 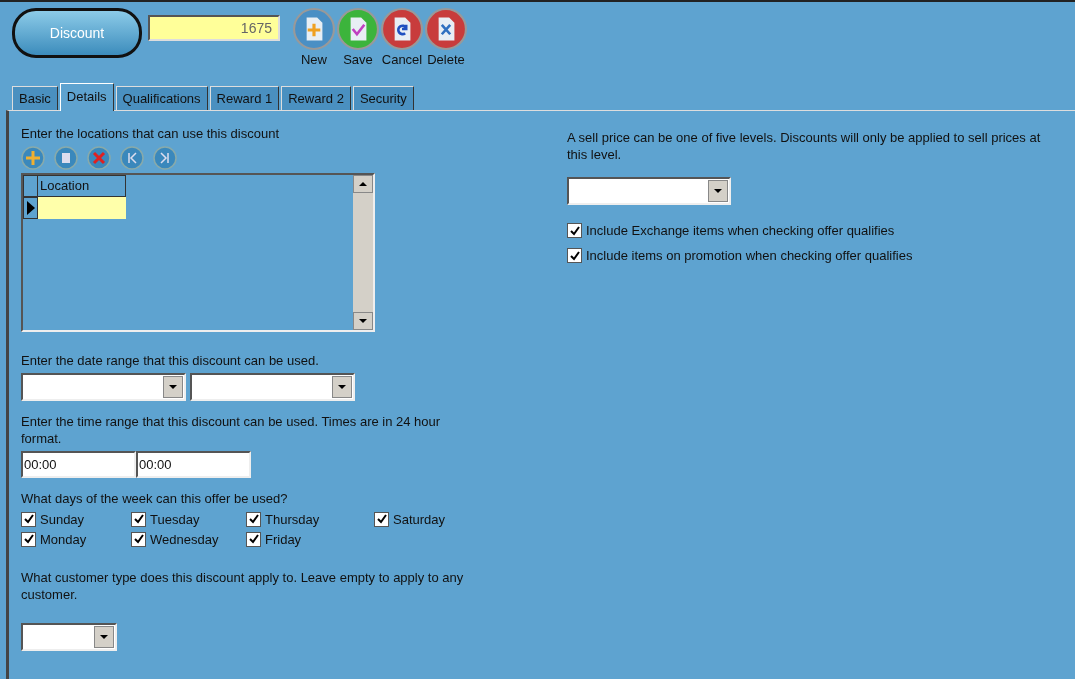 What do you see at coordinates (99, 158) in the screenshot?
I see `remove-button` at bounding box center [99, 158].